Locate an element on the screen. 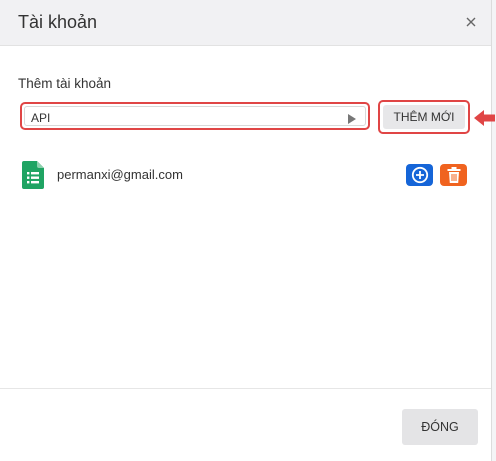 This screenshot has width=496, height=461. plus-circle-icon is located at coordinates (419, 175).